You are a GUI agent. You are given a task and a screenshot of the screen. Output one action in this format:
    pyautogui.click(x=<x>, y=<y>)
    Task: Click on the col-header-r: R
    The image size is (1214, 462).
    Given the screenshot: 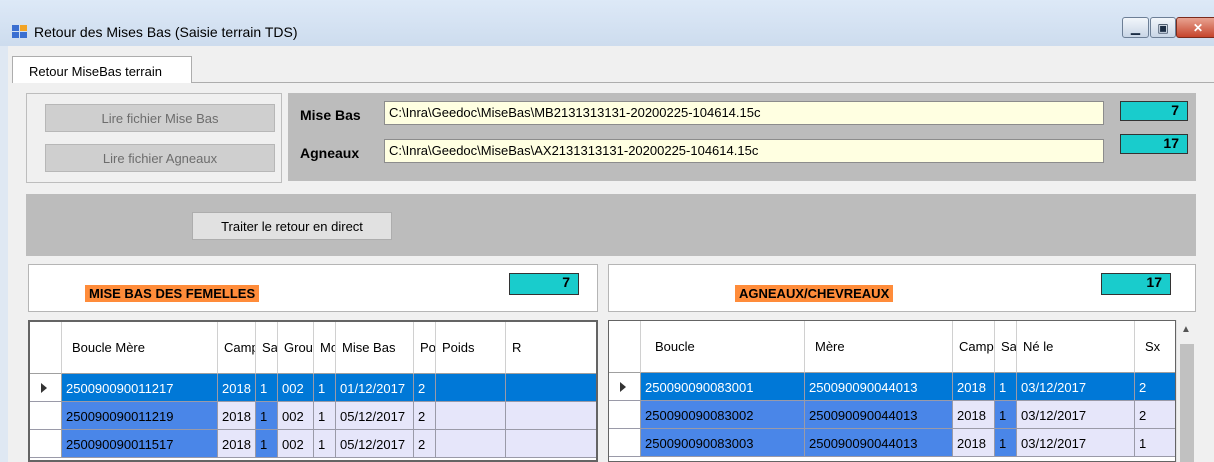 What is the action you would take?
    pyautogui.click(x=551, y=348)
    